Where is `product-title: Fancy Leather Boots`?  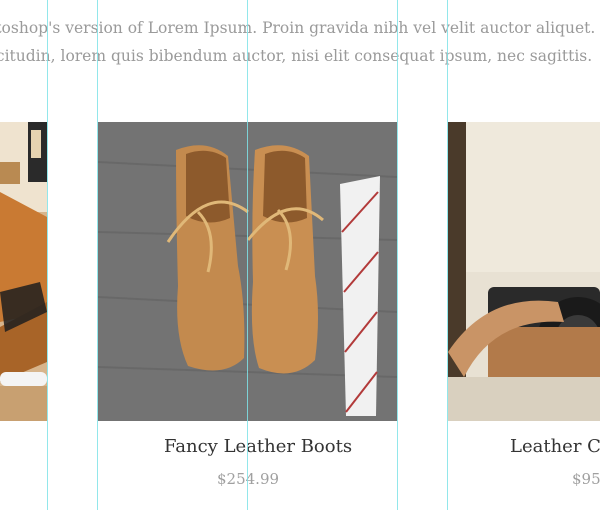 product-title: Fancy Leather Boots is located at coordinates (258, 446).